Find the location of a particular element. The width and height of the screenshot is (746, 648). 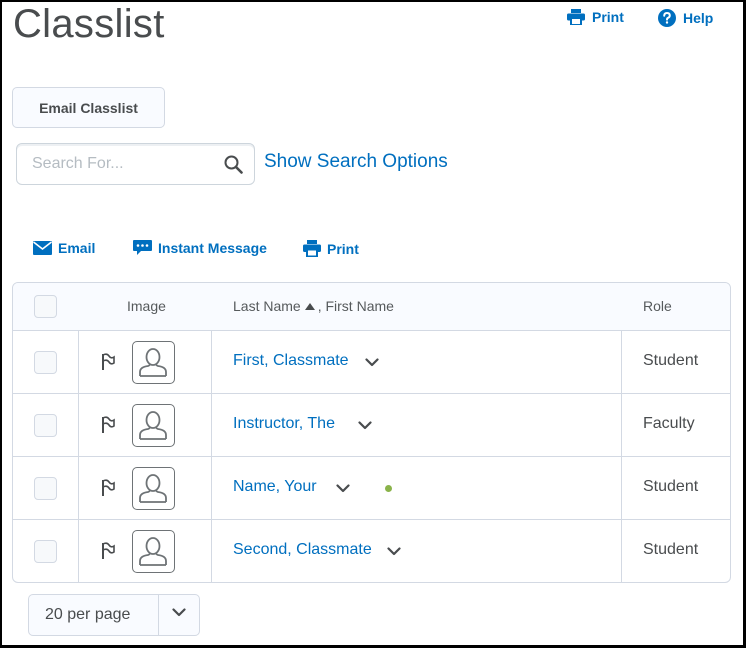

help-icon is located at coordinates (667, 18).